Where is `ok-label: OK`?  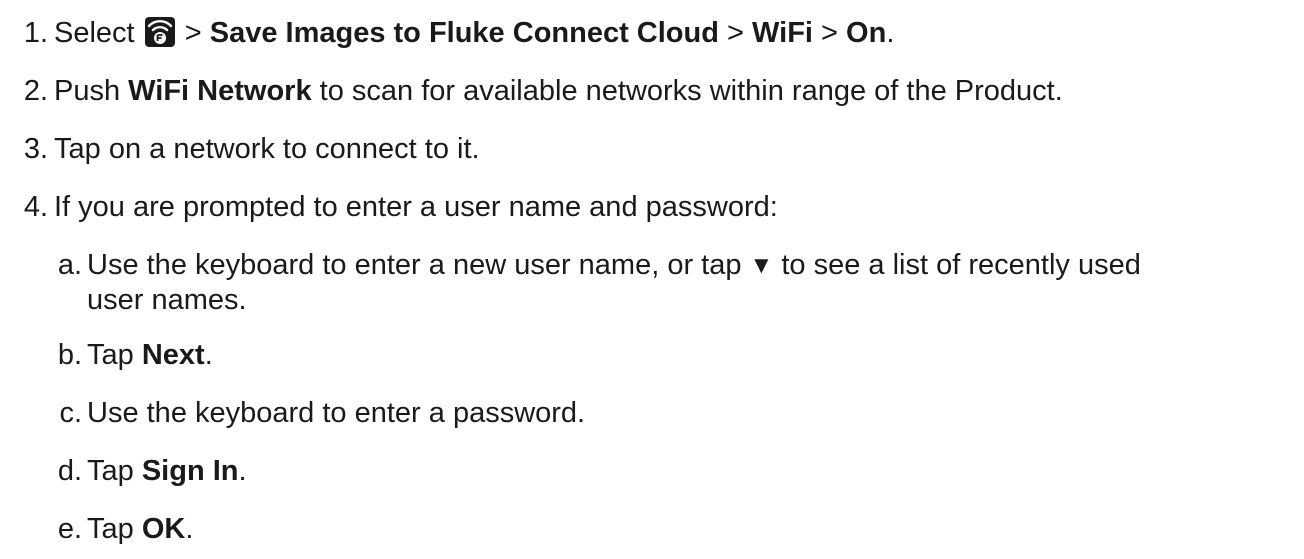 ok-label: OK is located at coordinates (163, 529).